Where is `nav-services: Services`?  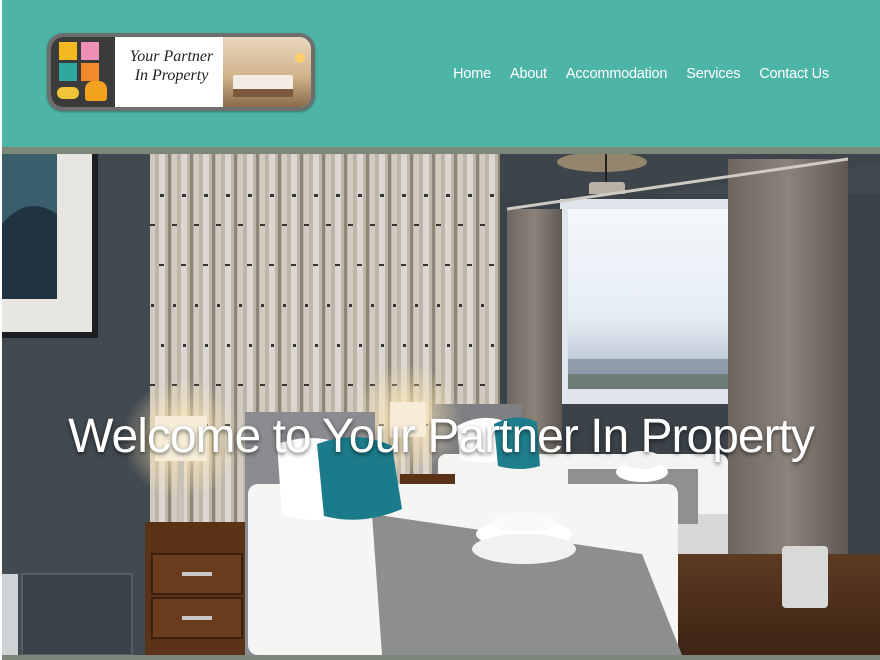 nav-services: Services is located at coordinates (713, 74).